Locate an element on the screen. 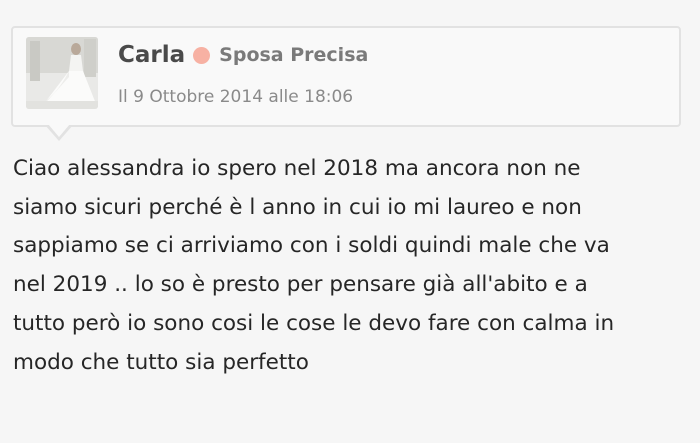  bride-dress-photo-icon is located at coordinates (62, 73).